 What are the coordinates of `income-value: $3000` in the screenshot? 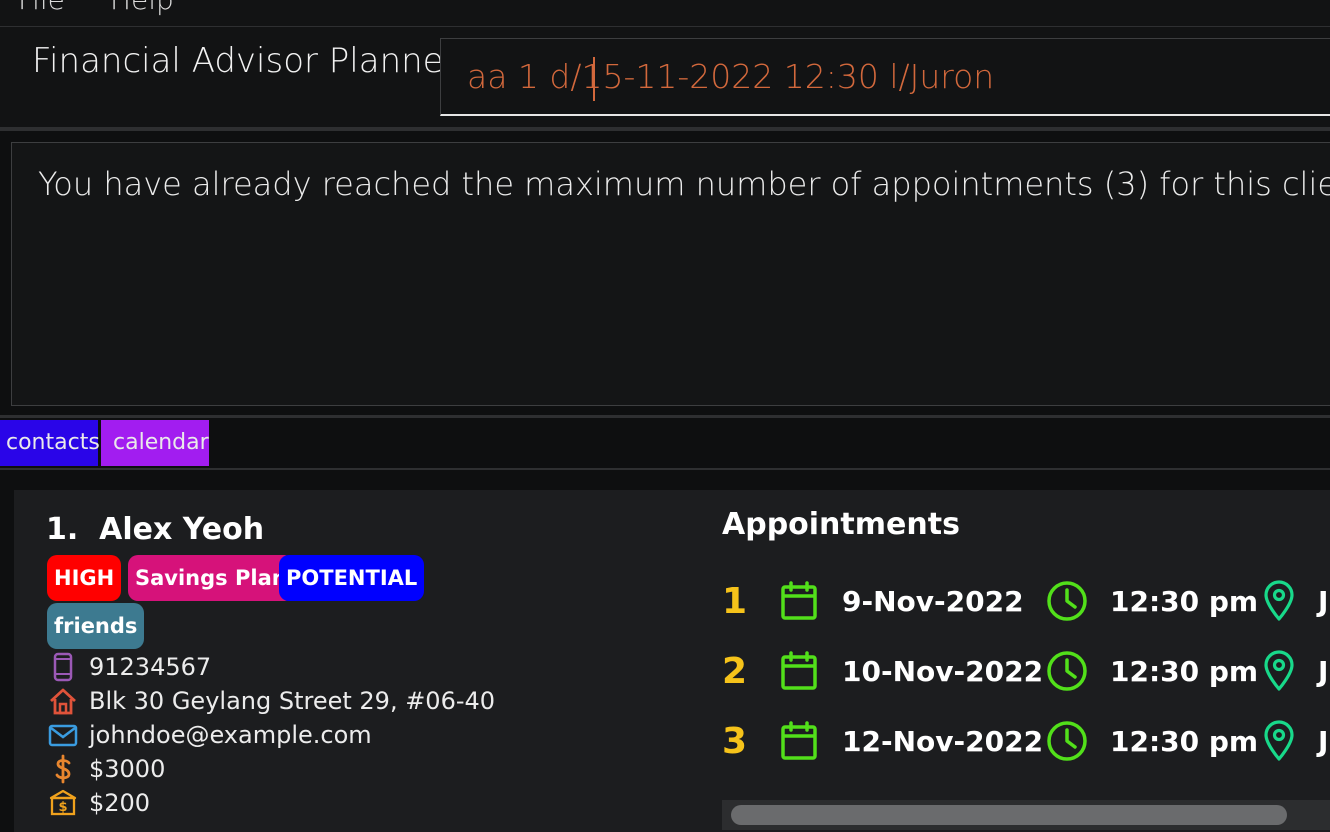 It's located at (127, 769).